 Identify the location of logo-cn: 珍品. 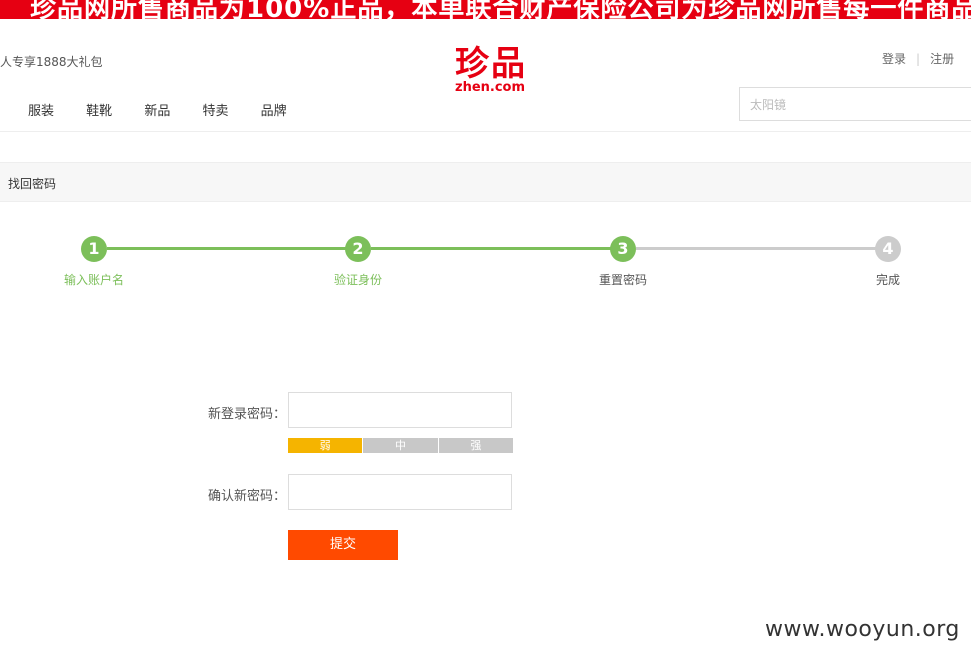
(491, 64).